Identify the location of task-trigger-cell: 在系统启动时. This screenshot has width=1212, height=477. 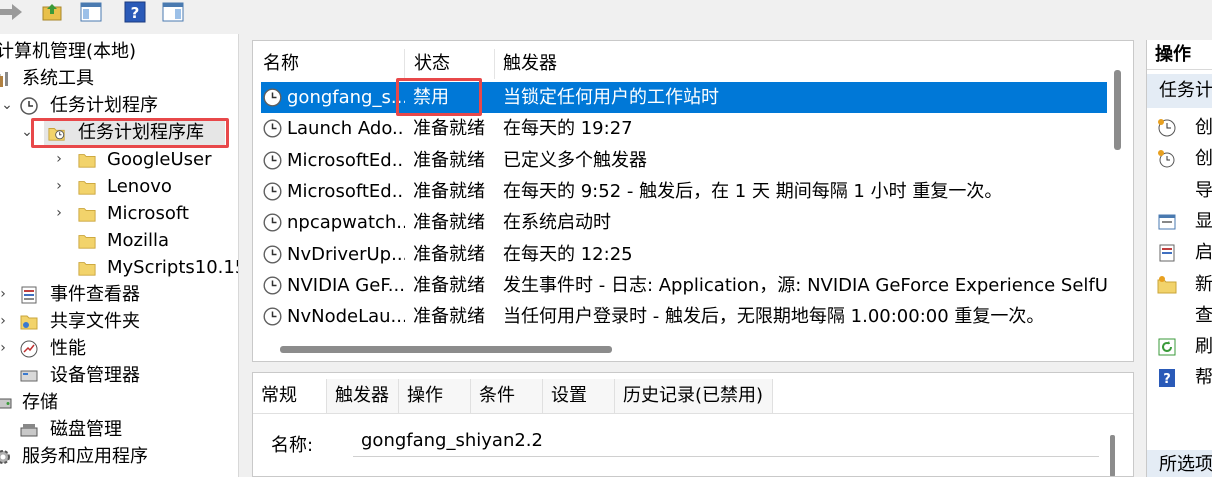
(557, 223).